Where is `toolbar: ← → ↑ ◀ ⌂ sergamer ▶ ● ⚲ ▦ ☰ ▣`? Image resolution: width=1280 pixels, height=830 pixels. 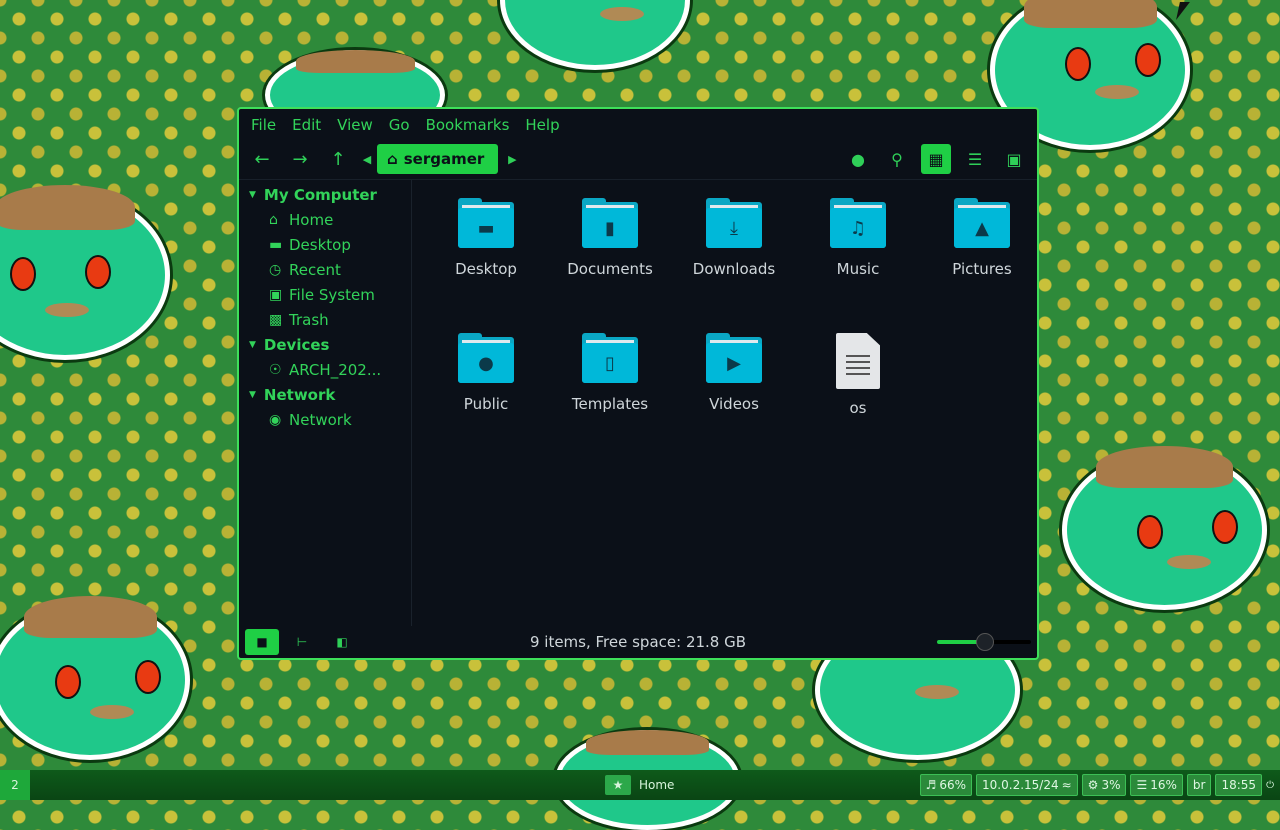
toolbar: ← → ↑ ◀ ⌂ sergamer ▶ ● ⚲ ▦ ☰ ▣ is located at coordinates (638, 159).